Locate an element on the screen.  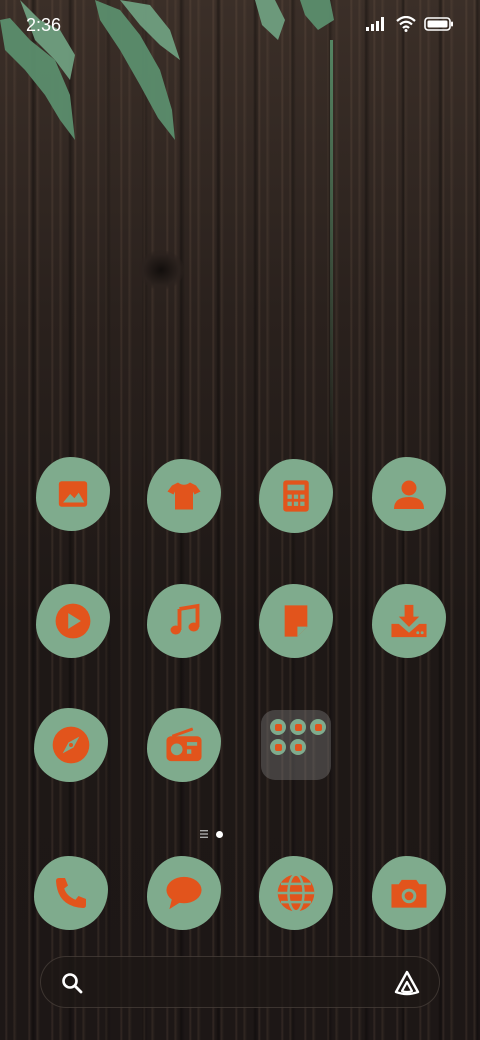
dock-browser is located at coordinates (296, 893).